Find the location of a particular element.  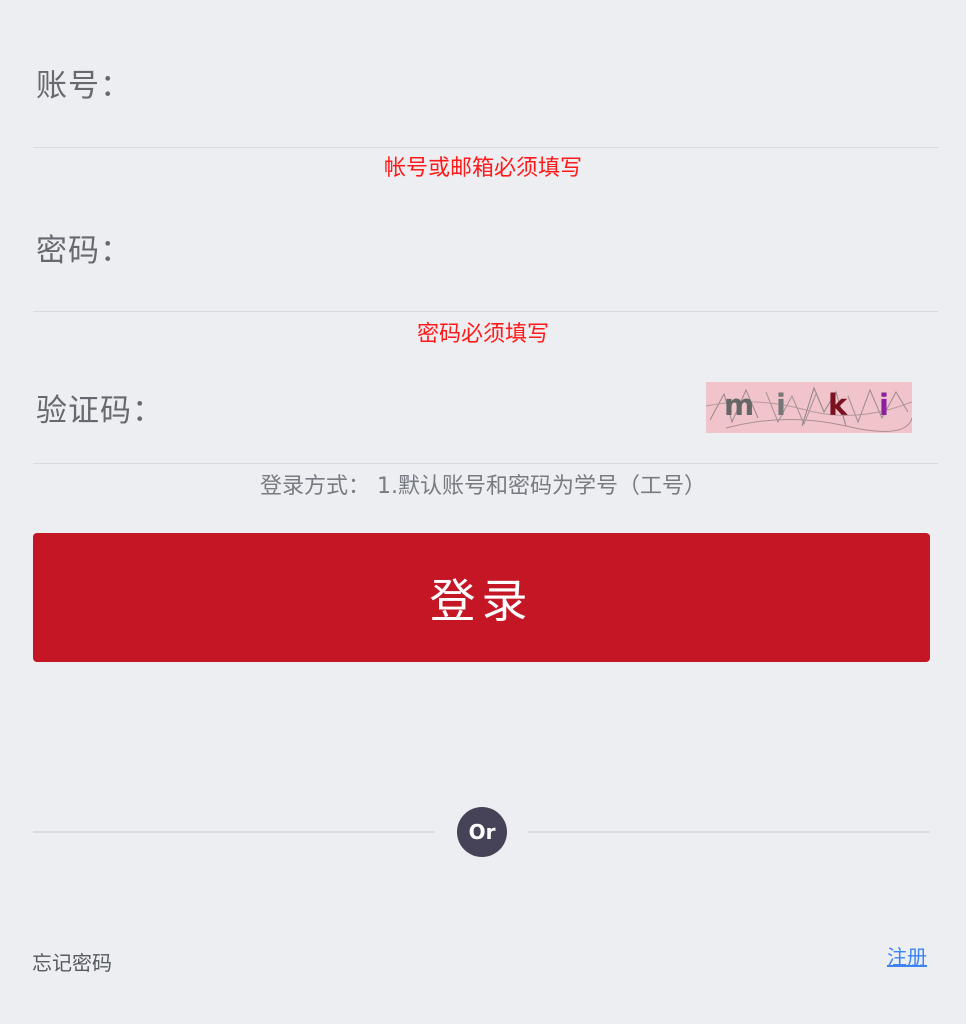

password-field: 密码： is located at coordinates (485, 258).